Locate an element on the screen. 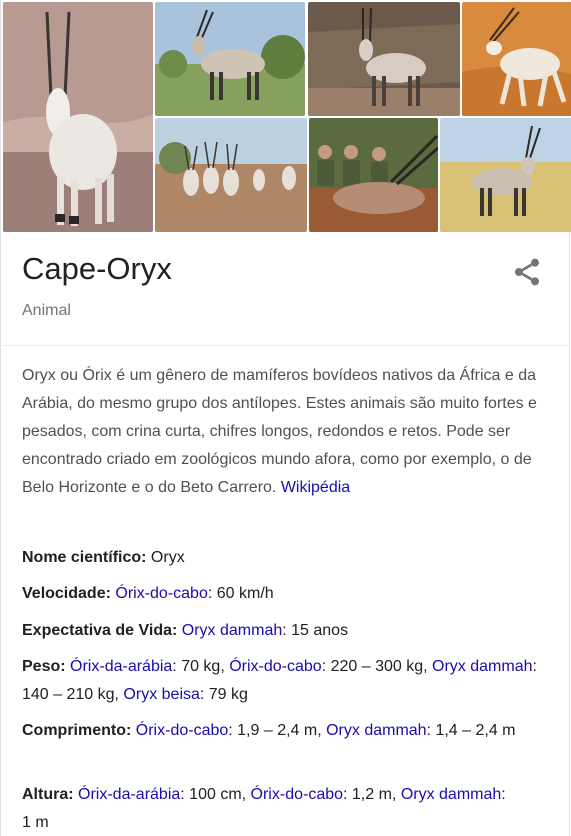 This screenshot has width=571, height=836. fact-value: Oryx is located at coordinates (165, 557).